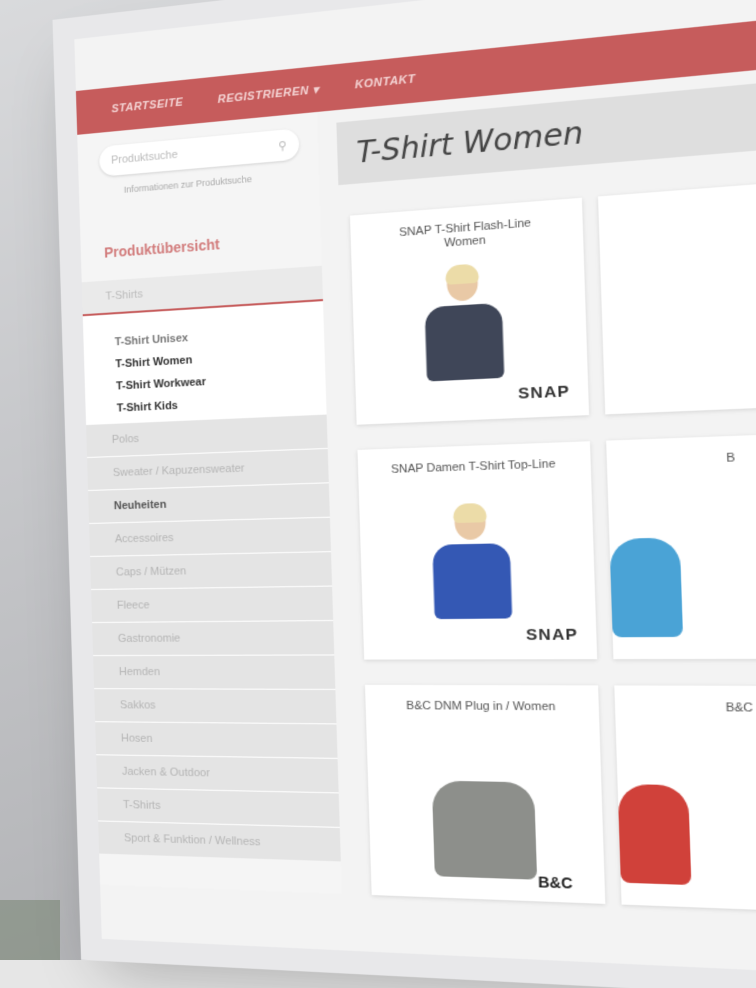  Describe the element at coordinates (466, 235) in the screenshot. I see `product-name: SNAP T-Shirt Flash-Line Women` at that location.